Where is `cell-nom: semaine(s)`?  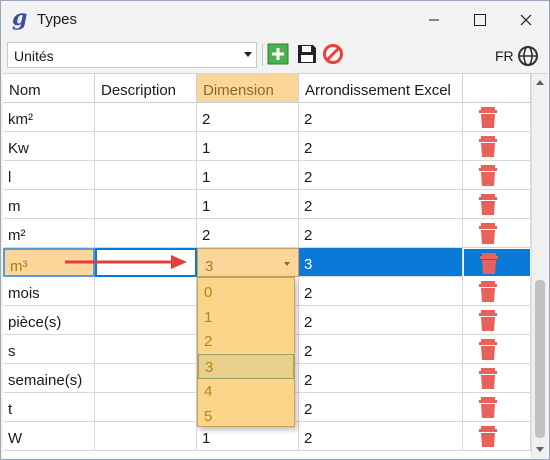
cell-nom: semaine(s) is located at coordinates (49, 378).